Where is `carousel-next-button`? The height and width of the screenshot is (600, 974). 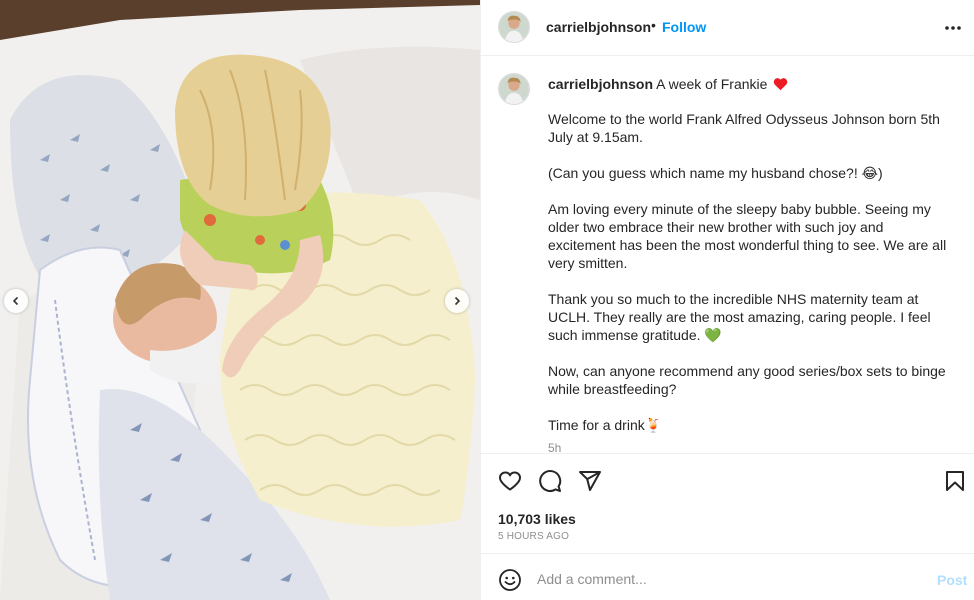 carousel-next-button is located at coordinates (457, 301).